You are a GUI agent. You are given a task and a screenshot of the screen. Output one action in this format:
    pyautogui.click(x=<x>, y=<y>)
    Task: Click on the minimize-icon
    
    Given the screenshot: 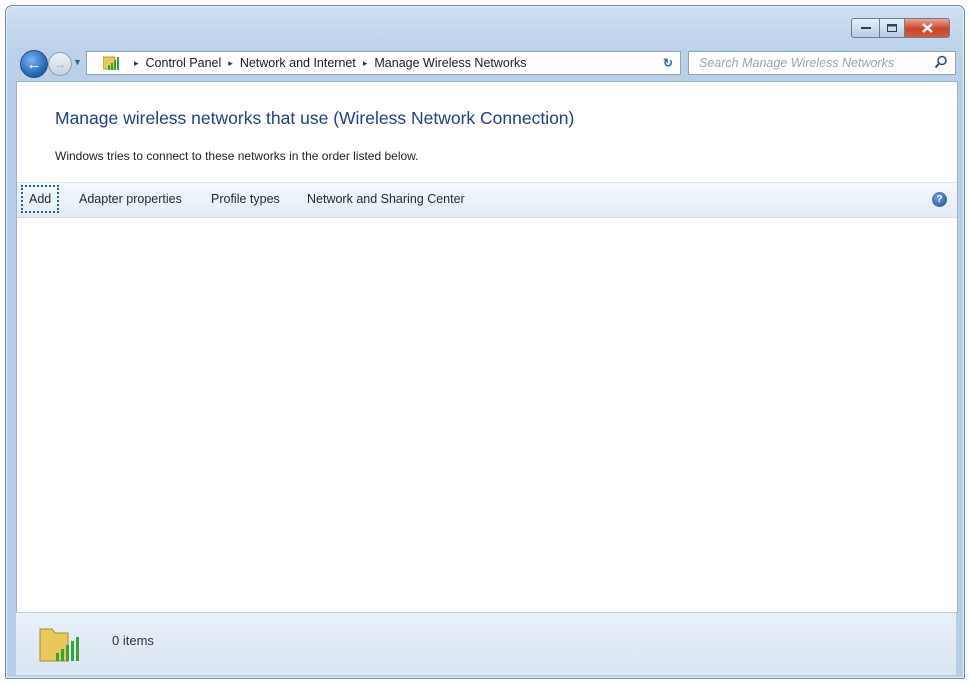 What is the action you would take?
    pyautogui.click(x=865, y=28)
    